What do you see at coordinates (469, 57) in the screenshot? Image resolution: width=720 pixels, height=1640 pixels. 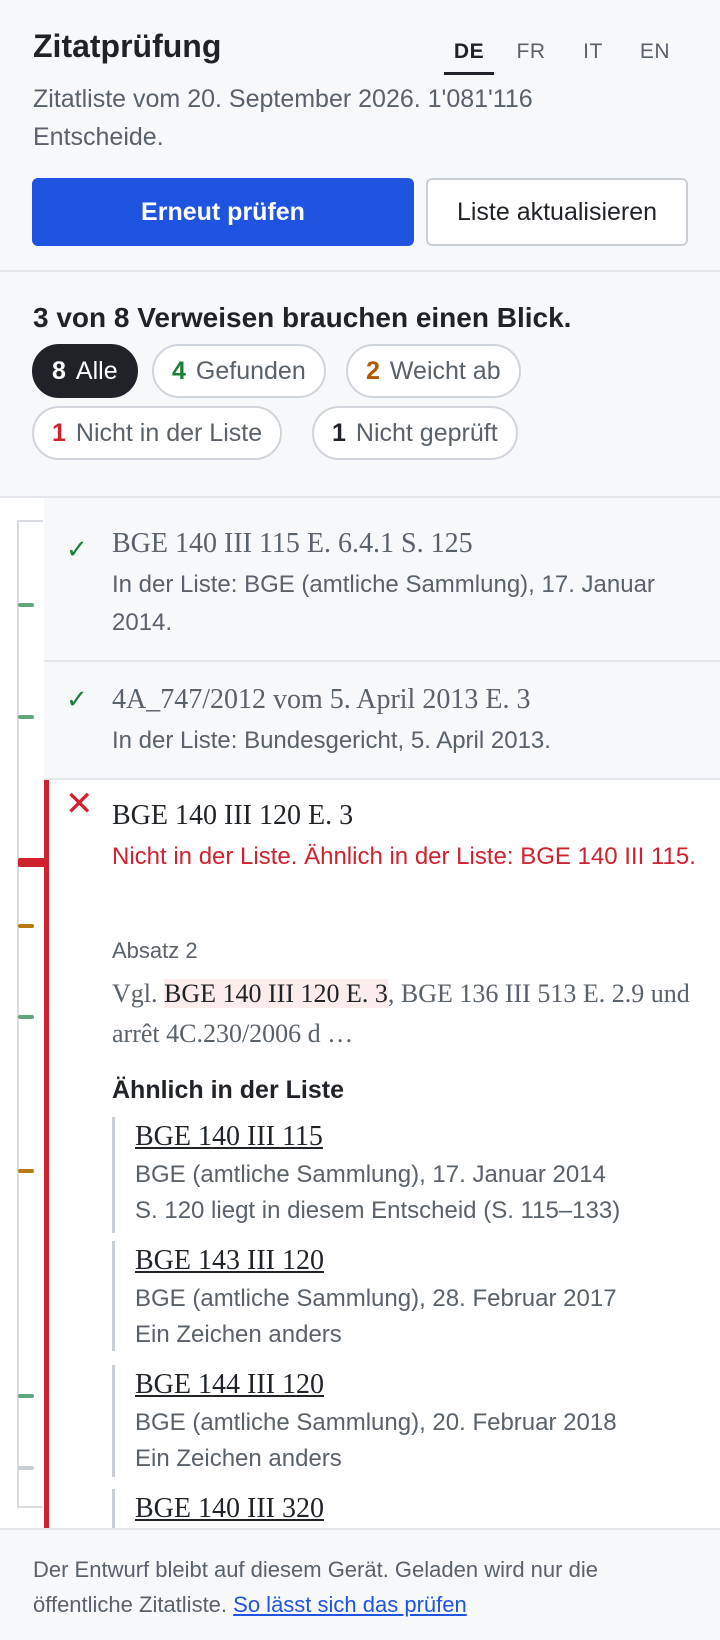 I see `lang-de: DE` at bounding box center [469, 57].